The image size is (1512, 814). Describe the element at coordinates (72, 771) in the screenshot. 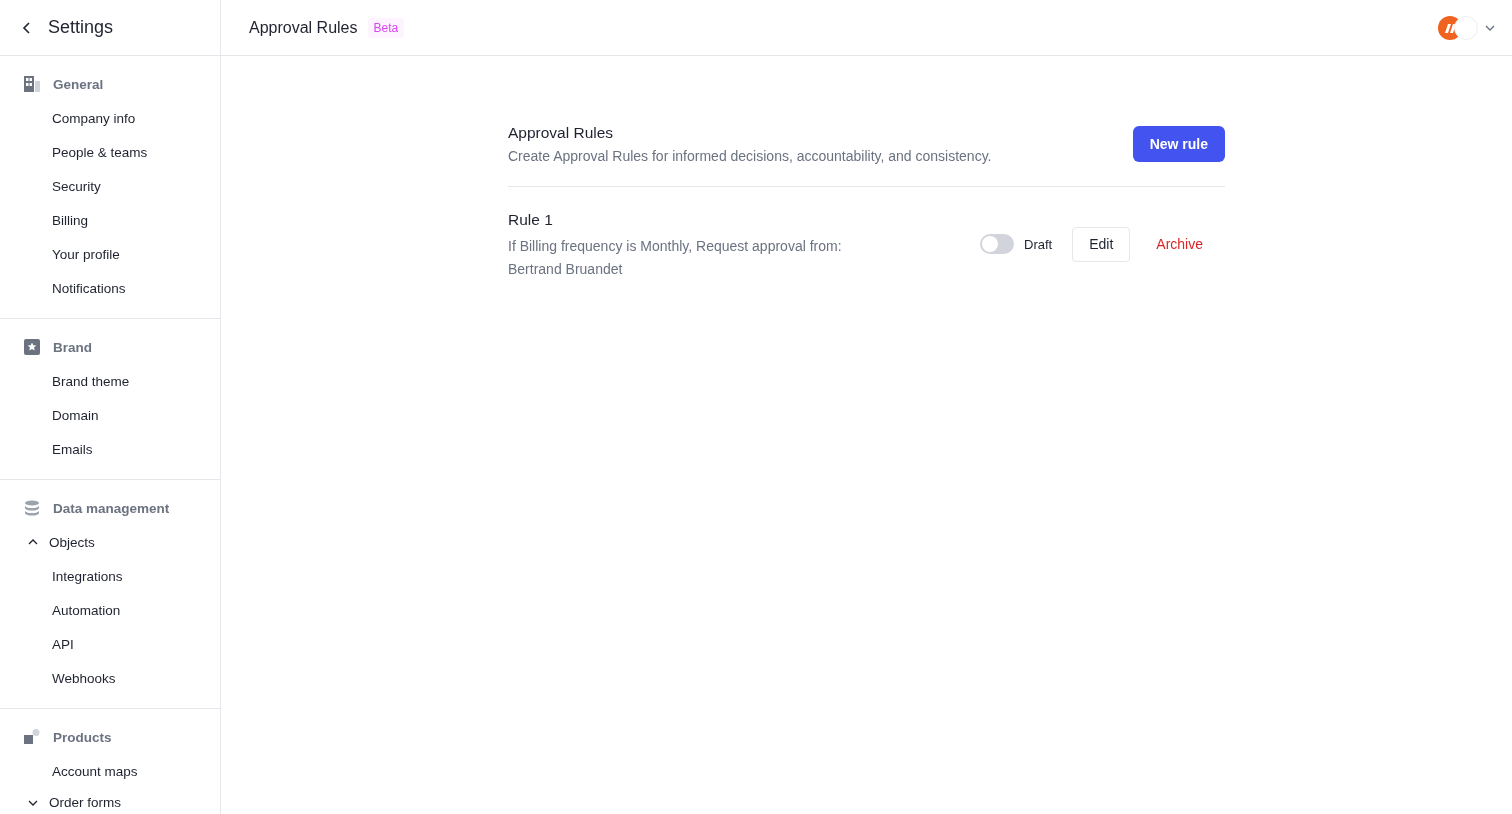

I see `sidebar-item: Account maps` at that location.